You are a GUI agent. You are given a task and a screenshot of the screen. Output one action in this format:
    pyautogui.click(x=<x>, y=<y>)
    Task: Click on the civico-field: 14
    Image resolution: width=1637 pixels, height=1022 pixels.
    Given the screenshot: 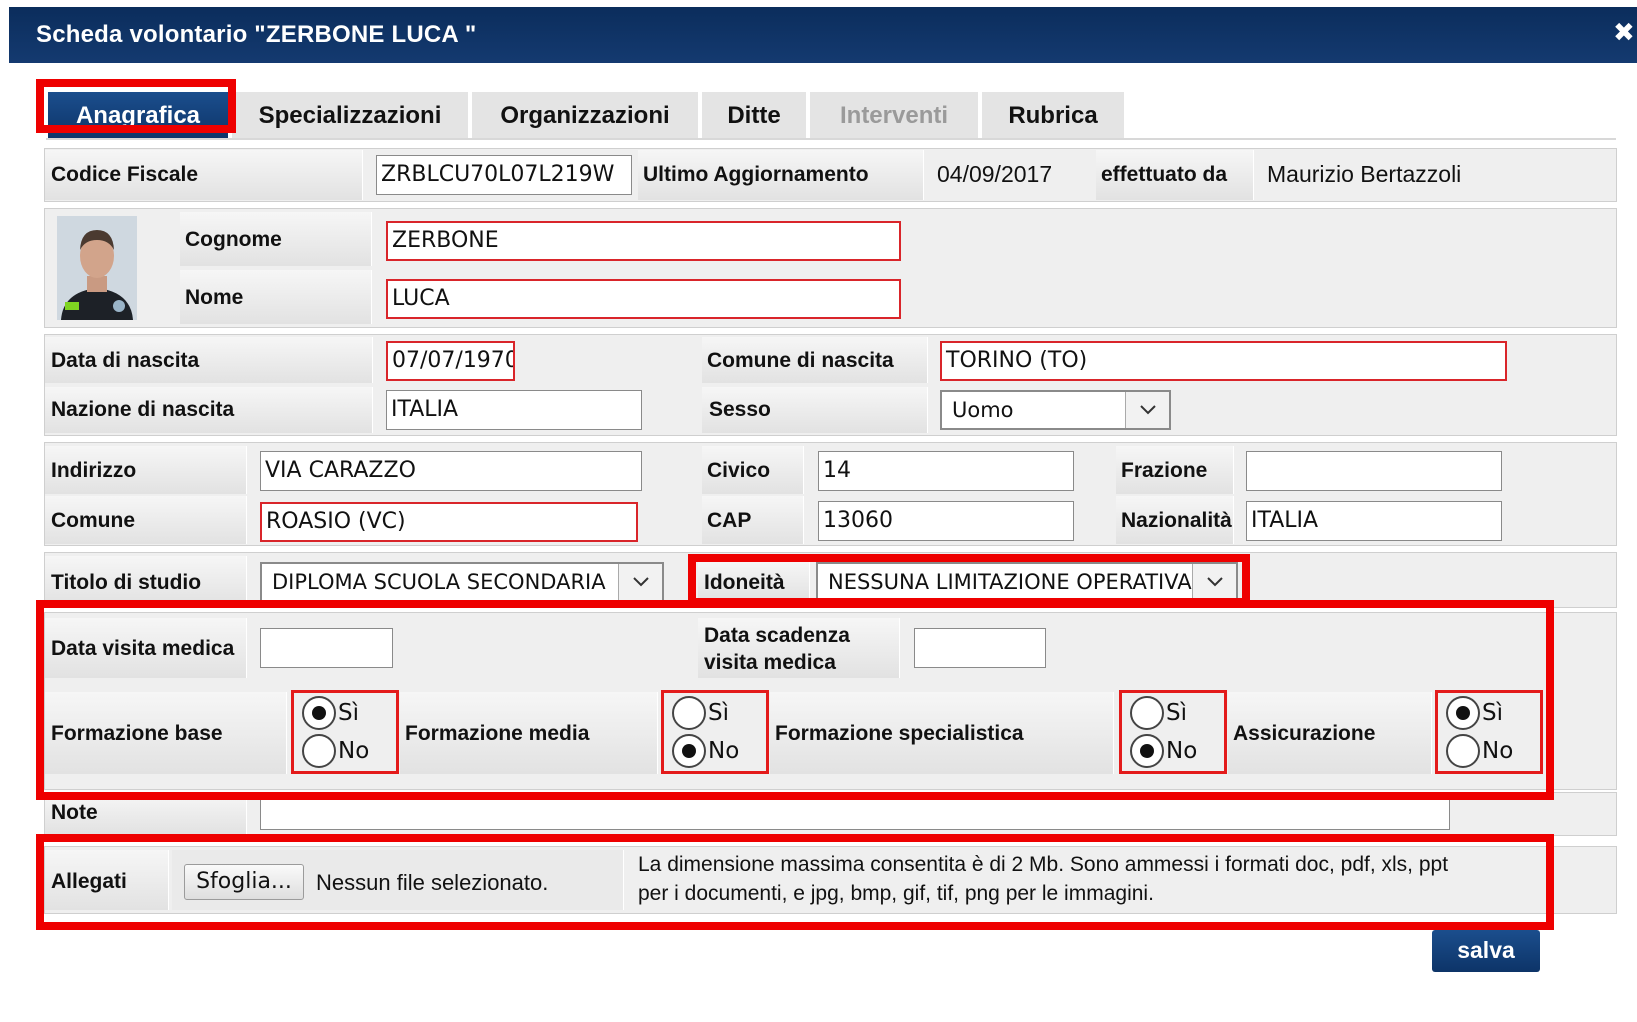 What is the action you would take?
    pyautogui.click(x=946, y=471)
    